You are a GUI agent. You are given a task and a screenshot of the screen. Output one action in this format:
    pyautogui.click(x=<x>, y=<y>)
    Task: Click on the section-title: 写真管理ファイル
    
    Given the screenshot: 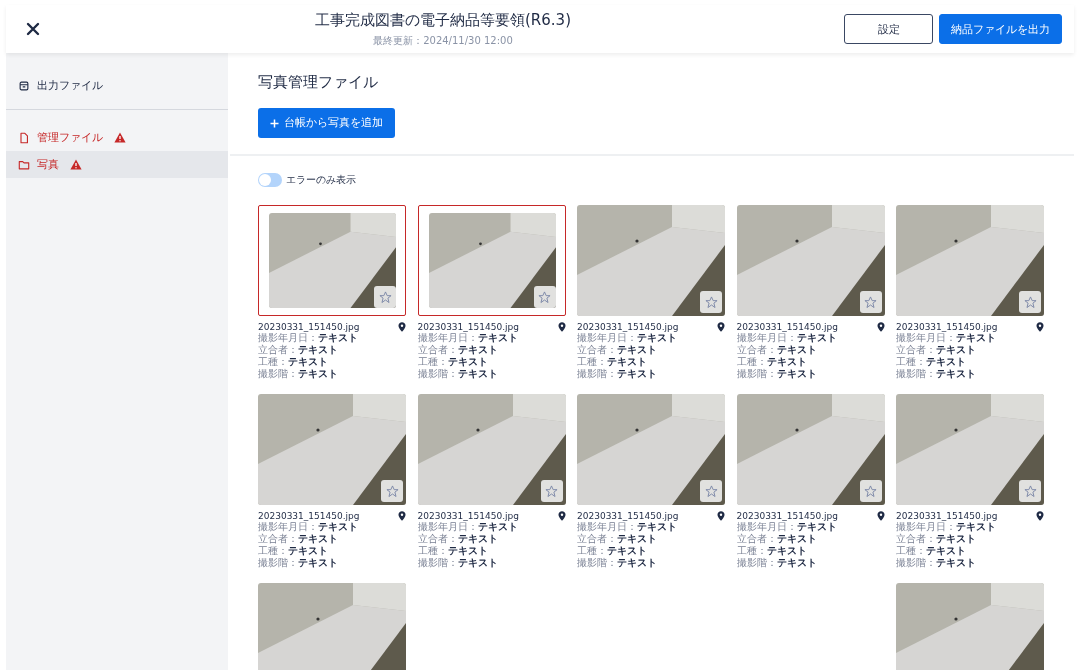 What is the action you would take?
    pyautogui.click(x=318, y=82)
    